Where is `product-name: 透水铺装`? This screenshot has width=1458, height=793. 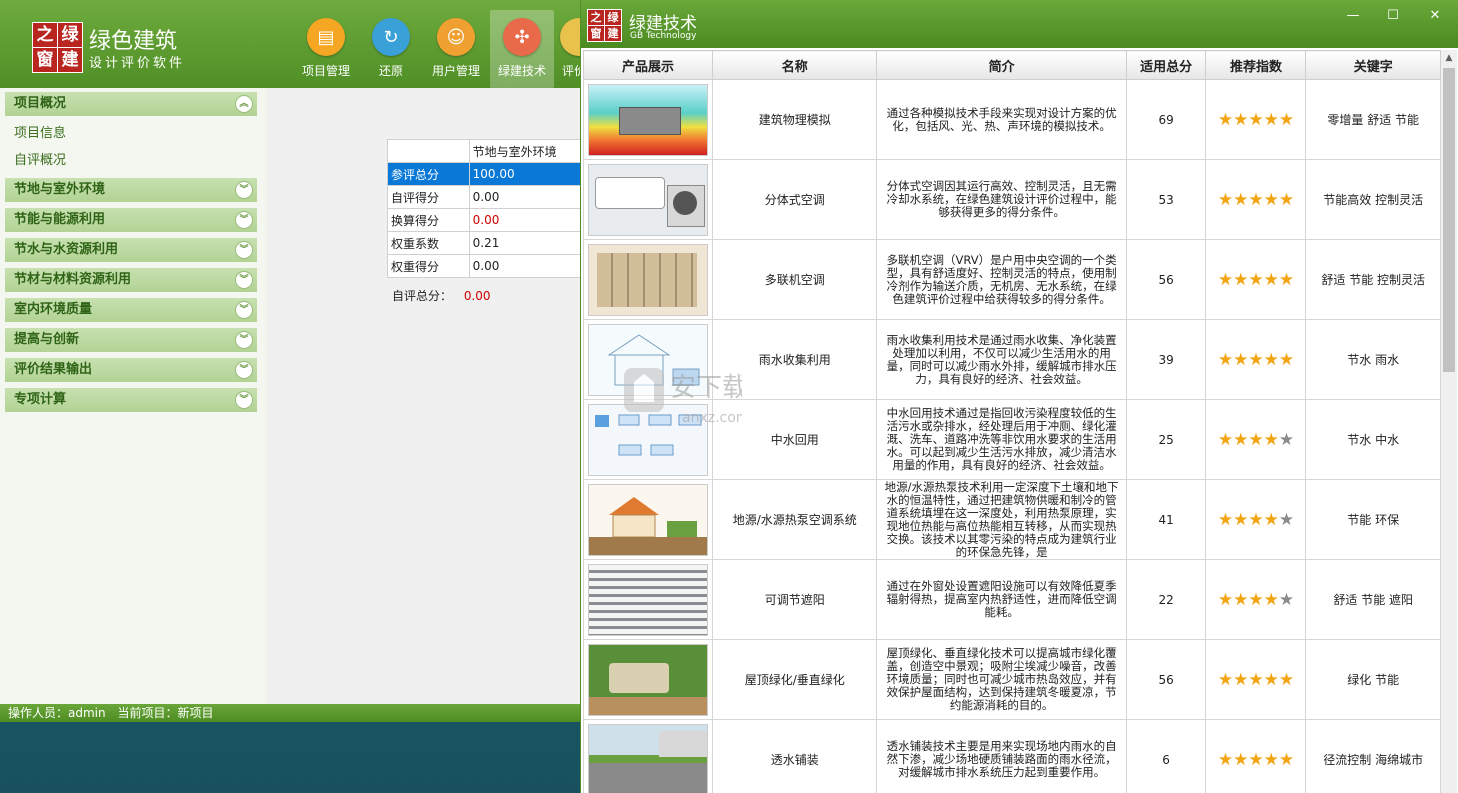 product-name: 透水铺装 is located at coordinates (794, 756).